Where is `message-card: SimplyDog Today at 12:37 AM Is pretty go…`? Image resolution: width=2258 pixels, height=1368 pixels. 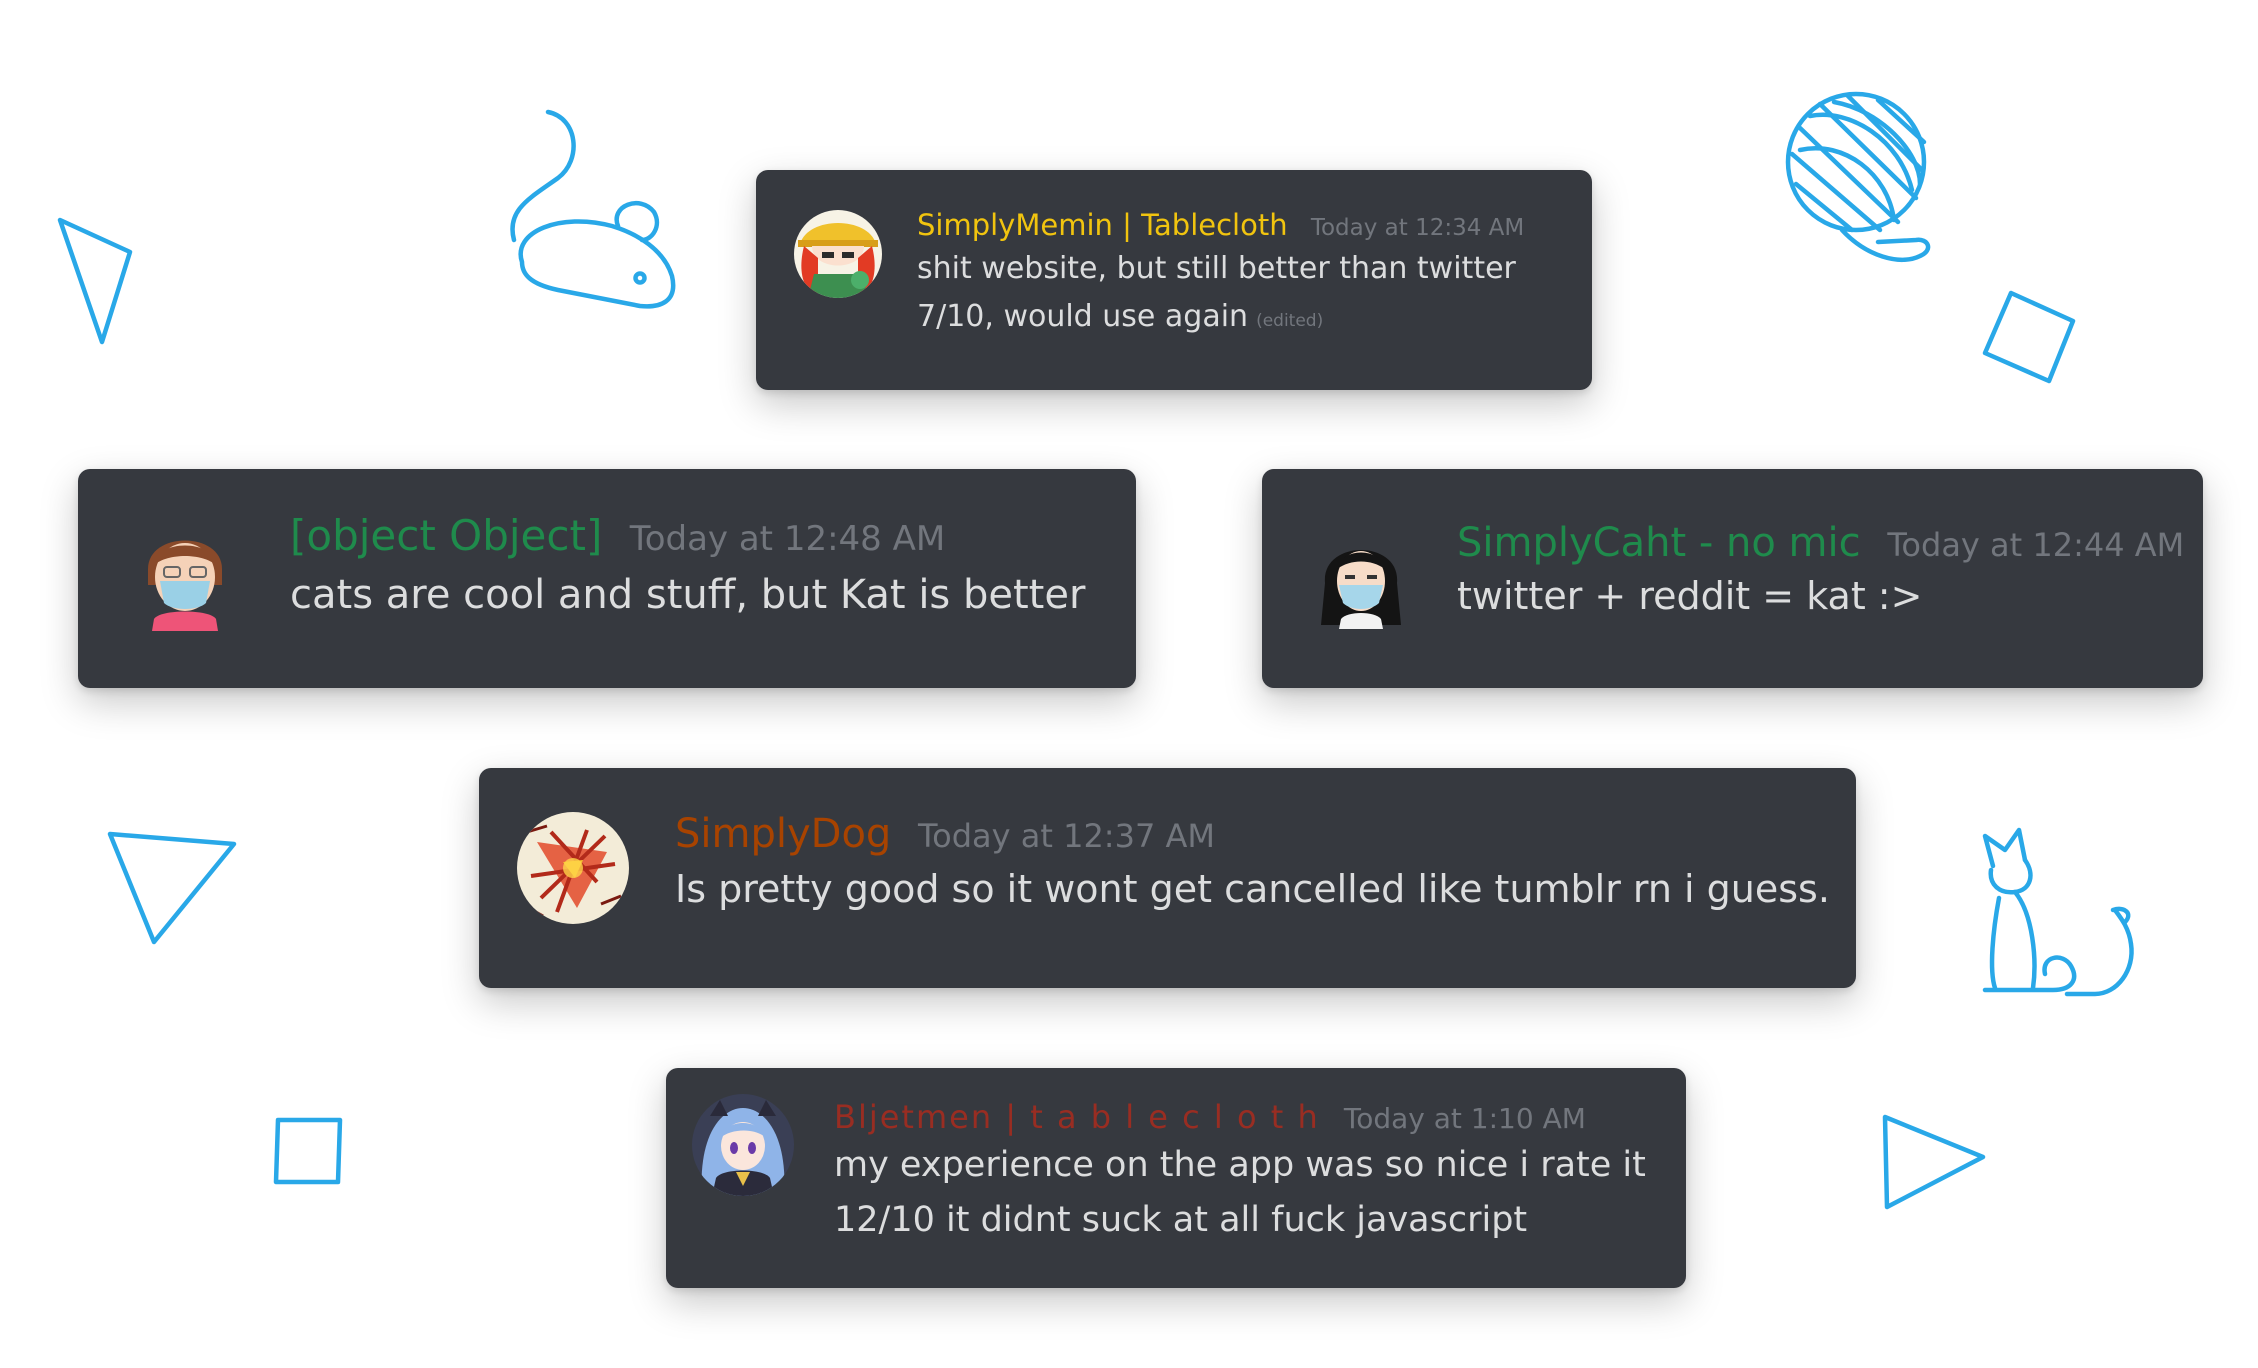
message-card: SimplyDog Today at 12:37 AM Is pretty go… is located at coordinates (1167, 878).